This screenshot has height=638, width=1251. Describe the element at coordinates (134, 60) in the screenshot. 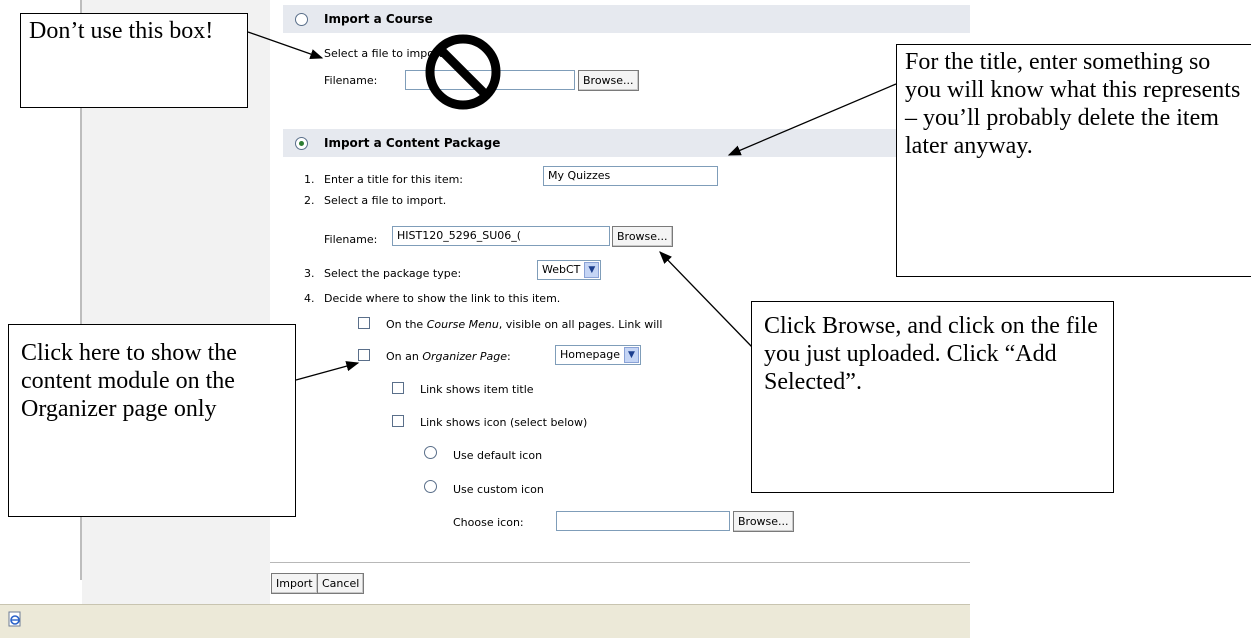

I see `callout-dont-use: Don’t use this box!` at that location.